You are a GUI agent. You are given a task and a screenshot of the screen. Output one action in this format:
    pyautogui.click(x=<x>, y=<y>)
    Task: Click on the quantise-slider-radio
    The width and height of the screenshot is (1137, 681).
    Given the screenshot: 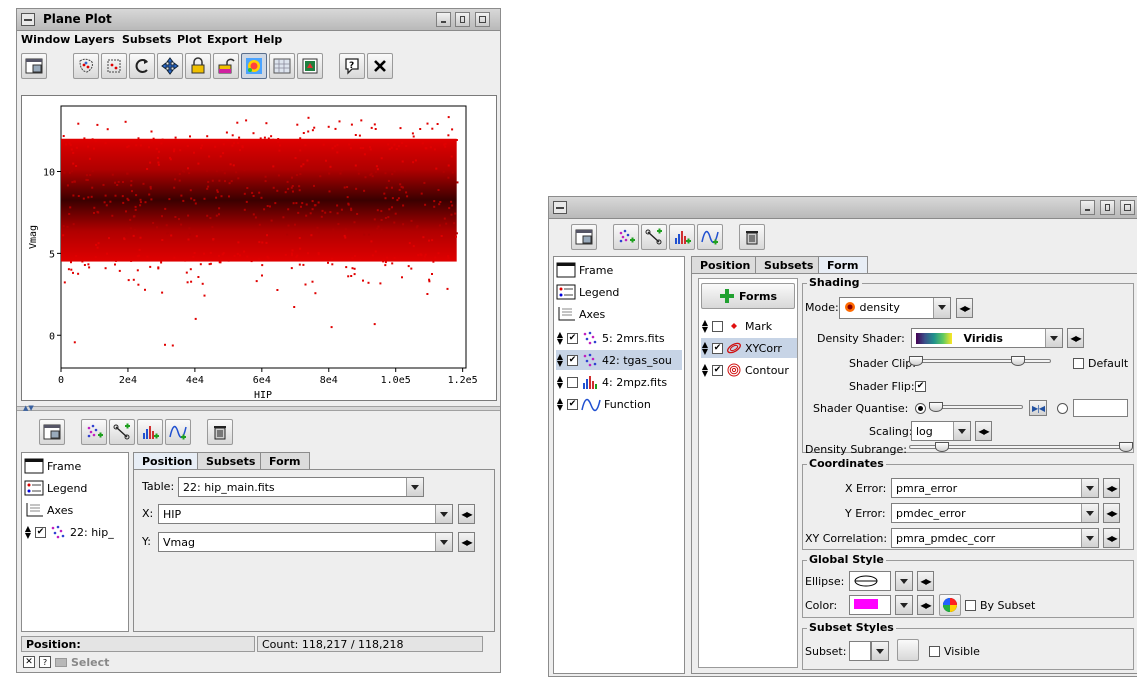 What is the action you would take?
    pyautogui.click(x=920, y=408)
    